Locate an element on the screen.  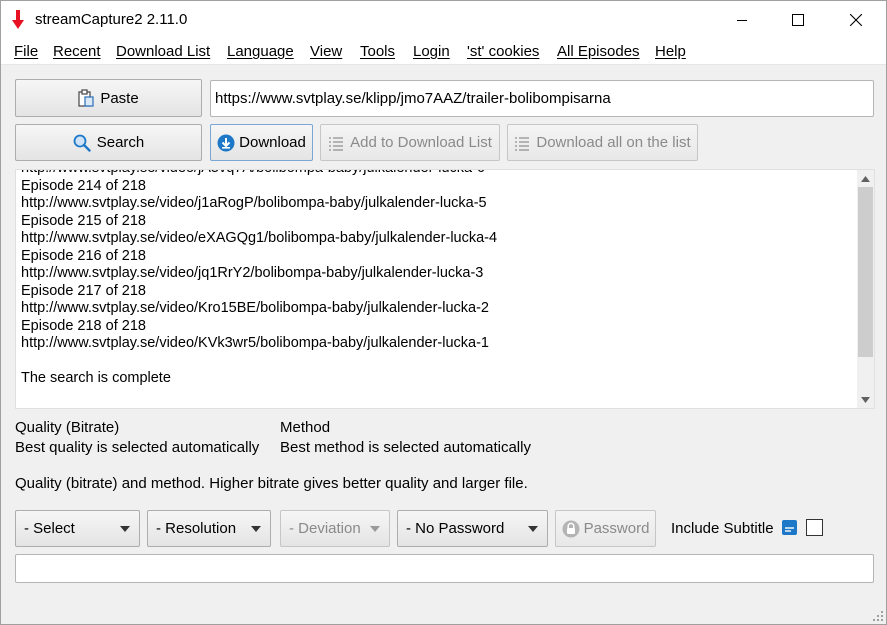
scroll-down-arrow-icon is located at coordinates (865, 399).